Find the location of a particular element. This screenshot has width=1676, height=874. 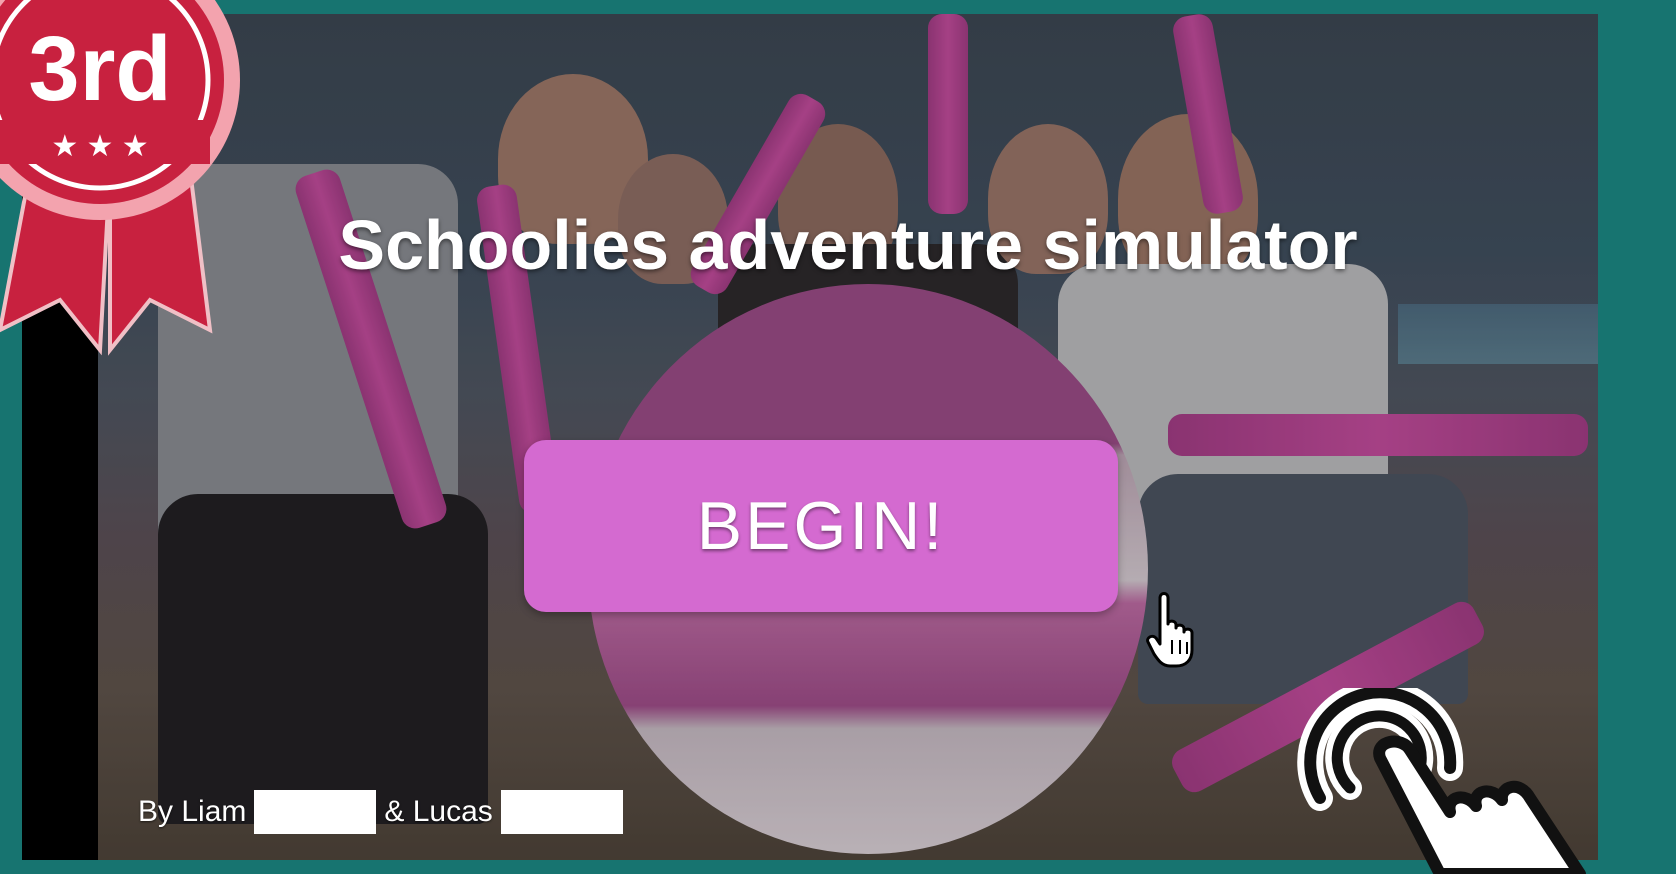

third-place-ribbon: 3rd ★ ★ ★ is located at coordinates (120, 178).